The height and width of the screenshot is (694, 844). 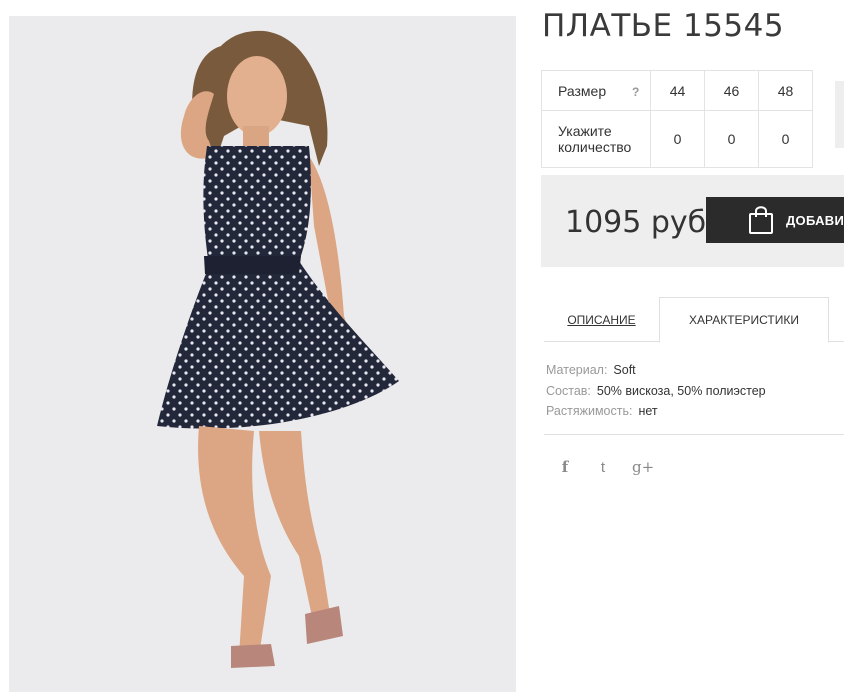 What do you see at coordinates (636, 222) in the screenshot?
I see `price: 1095 руб` at bounding box center [636, 222].